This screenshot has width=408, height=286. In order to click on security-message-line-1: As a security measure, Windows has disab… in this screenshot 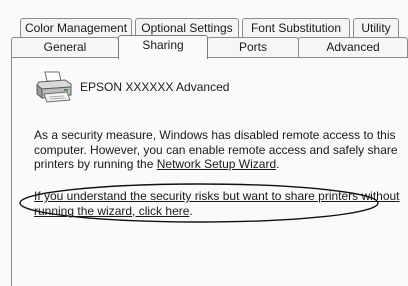, I will do `click(215, 135)`.